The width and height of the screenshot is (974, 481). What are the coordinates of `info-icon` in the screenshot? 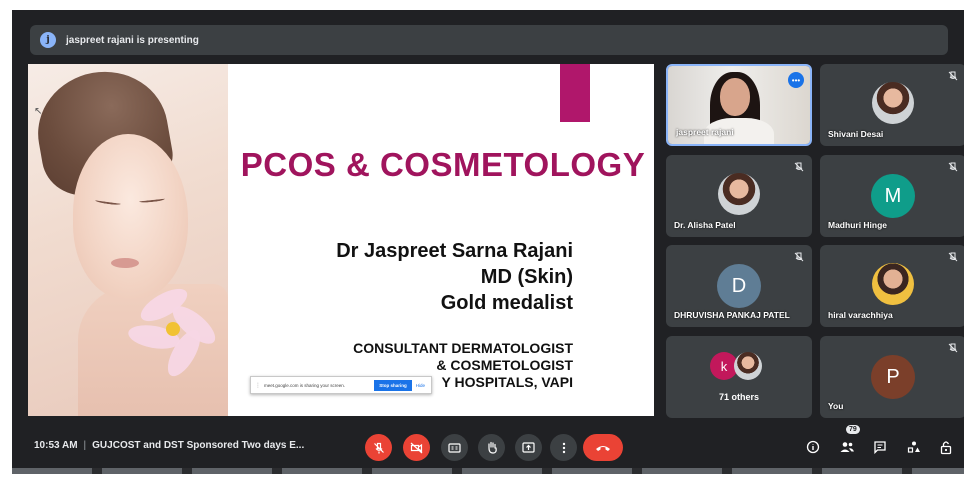 It's located at (813, 447).